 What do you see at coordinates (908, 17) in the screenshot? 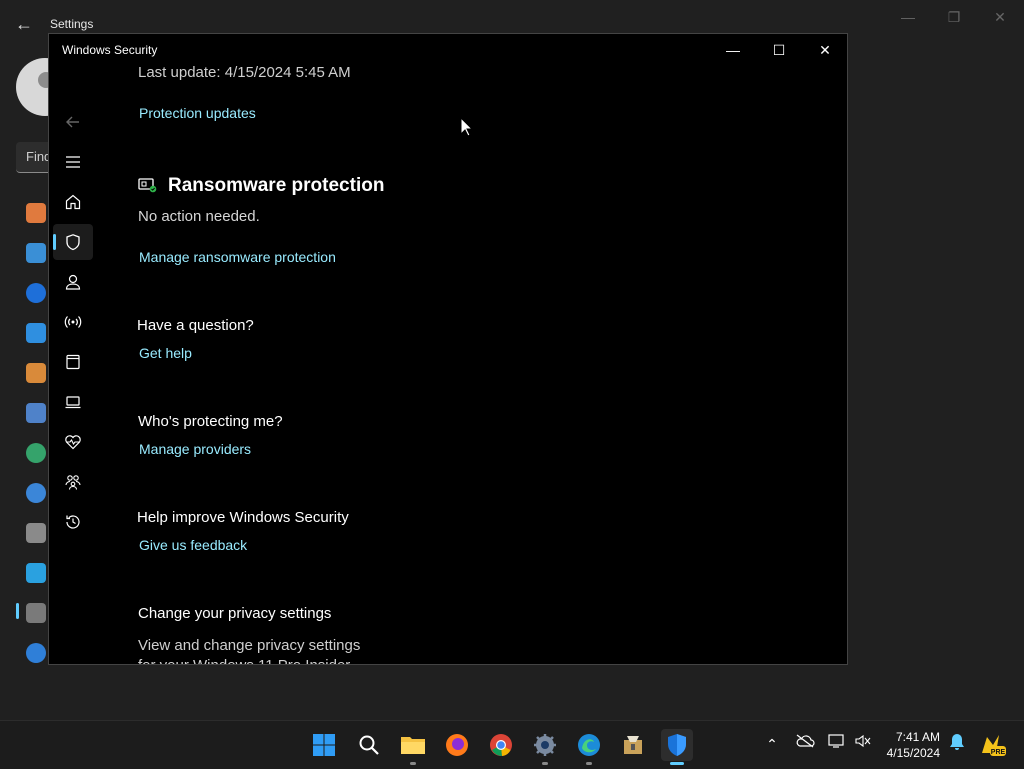
I see `minimize-icon: —` at bounding box center [908, 17].